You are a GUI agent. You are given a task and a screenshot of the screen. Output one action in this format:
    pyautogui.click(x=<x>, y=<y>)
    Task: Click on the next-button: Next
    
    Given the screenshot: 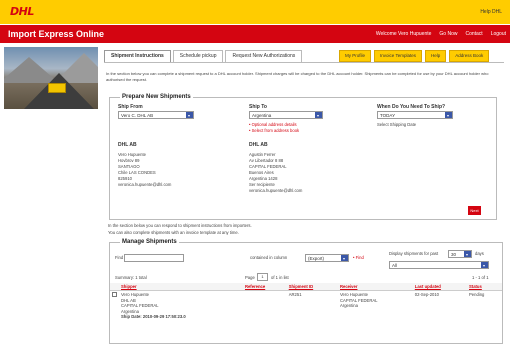 What is the action you would take?
    pyautogui.click(x=474, y=210)
    